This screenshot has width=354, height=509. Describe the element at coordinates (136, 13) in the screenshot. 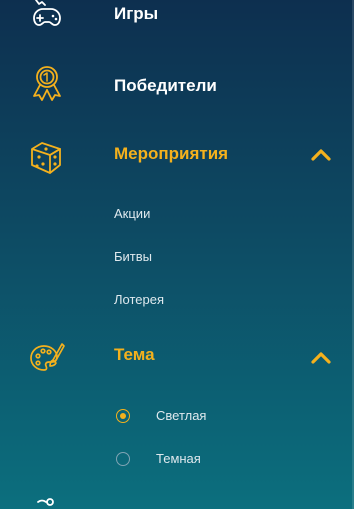

I see `menu-item-games-label: Игры` at that location.